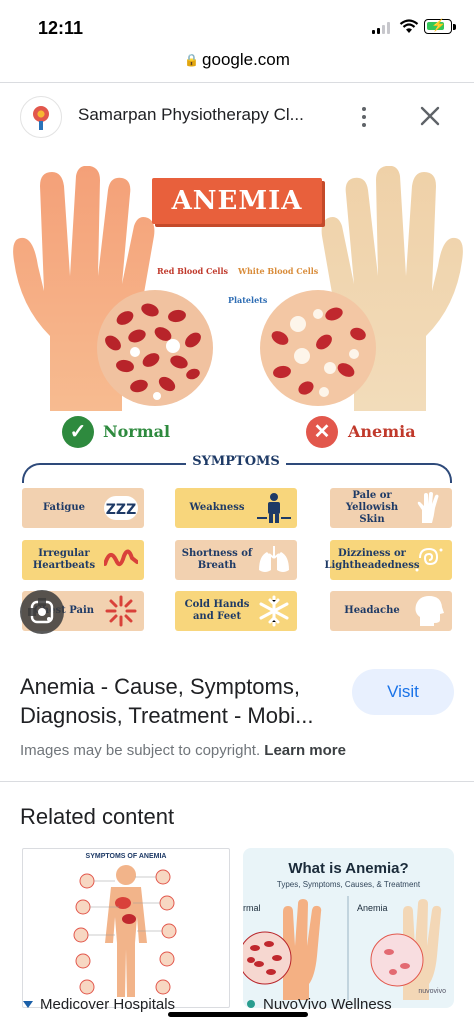 This screenshot has width=474, height=1026. What do you see at coordinates (64, 559) in the screenshot?
I see `symptom-label: Irregular Heartbeats` at bounding box center [64, 559].